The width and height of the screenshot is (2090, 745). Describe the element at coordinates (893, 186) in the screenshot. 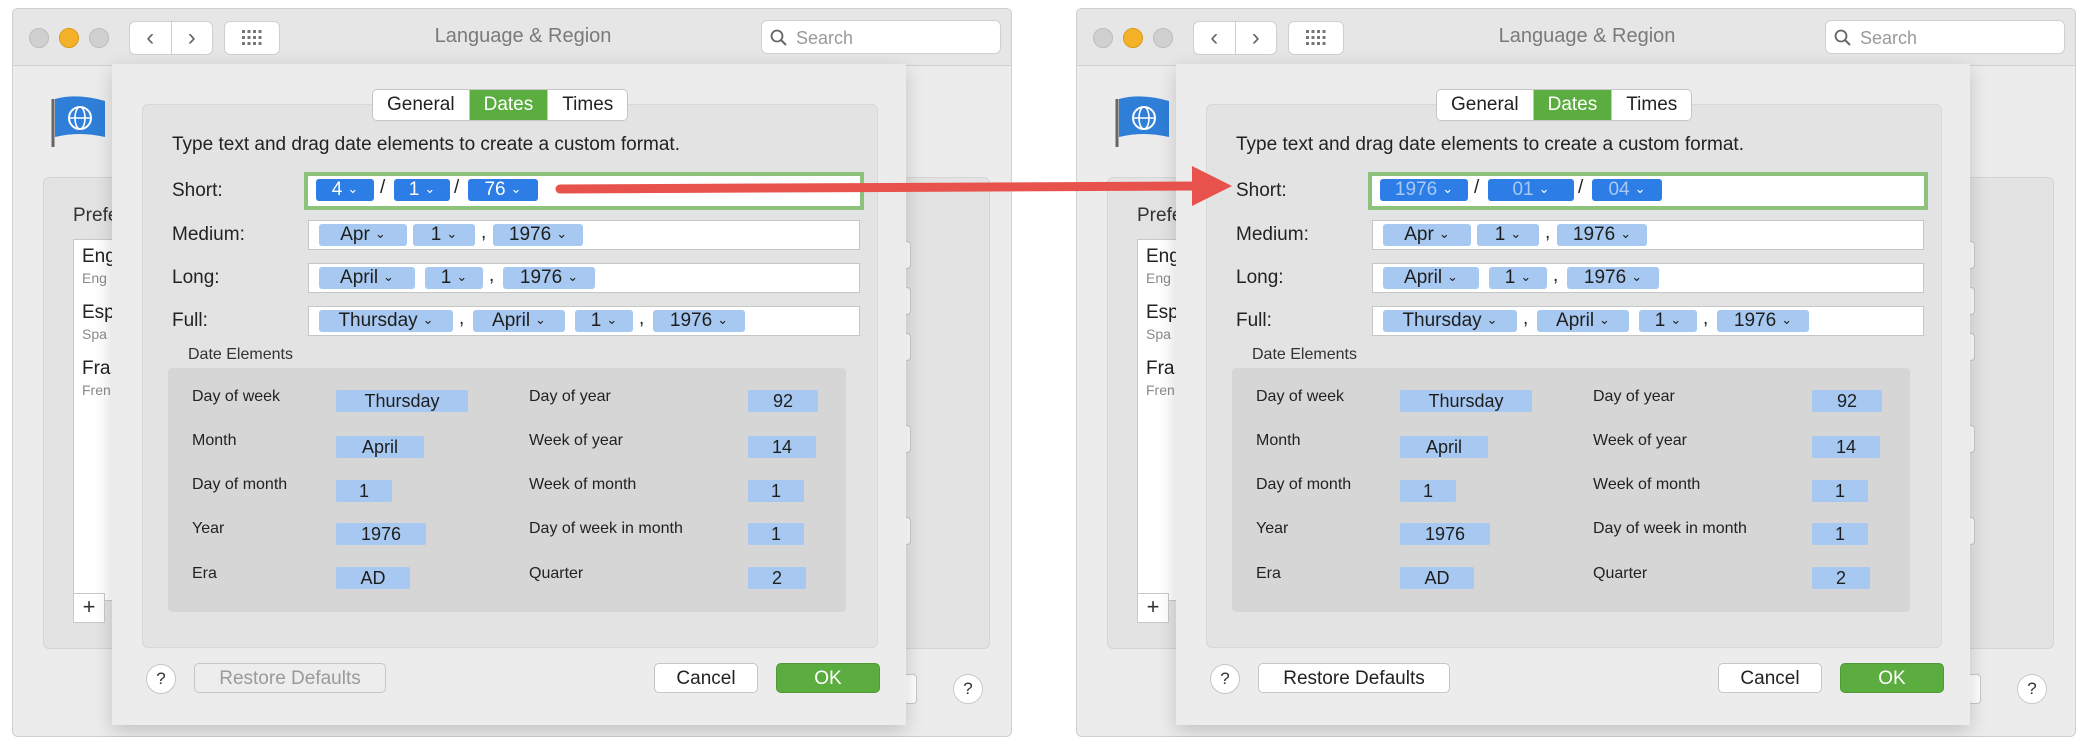

I see `transition-arrow-icon` at that location.